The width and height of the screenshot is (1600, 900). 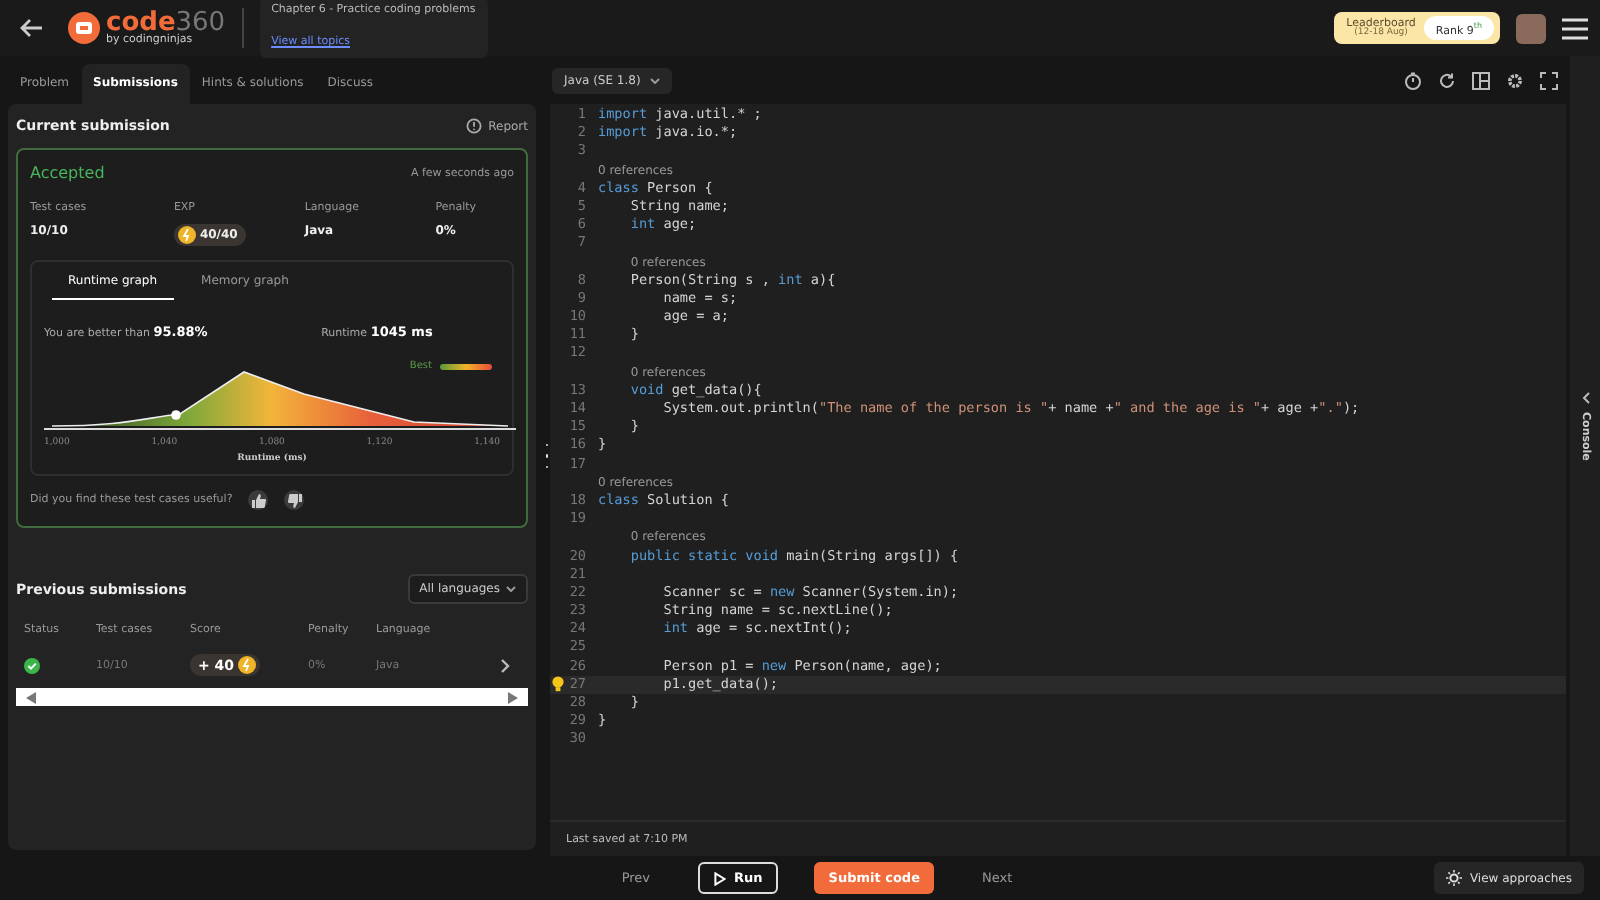 I want to click on logo-wordmark: code360, so click(x=166, y=22).